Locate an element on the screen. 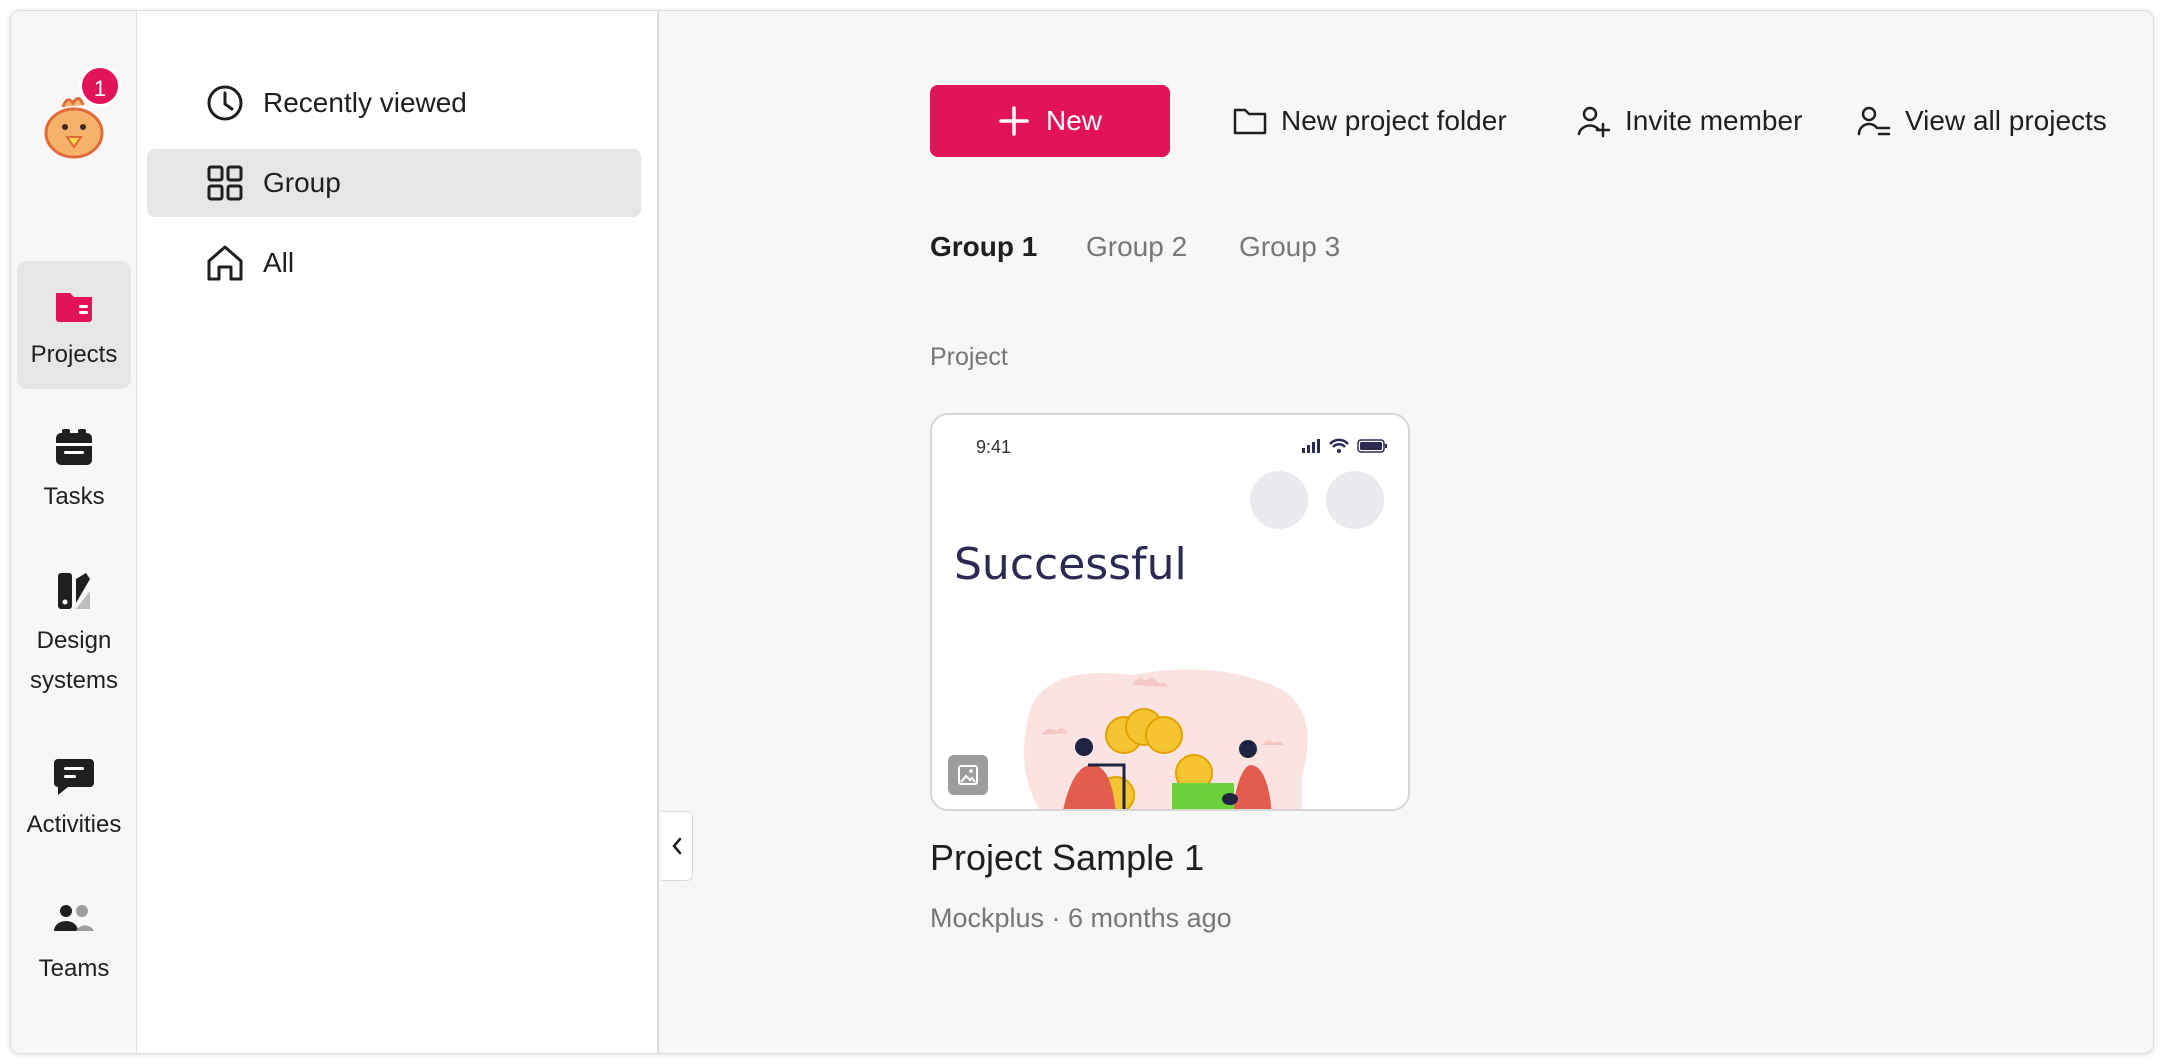 This screenshot has height=1064, width=2164. new-button: New is located at coordinates (1050, 121).